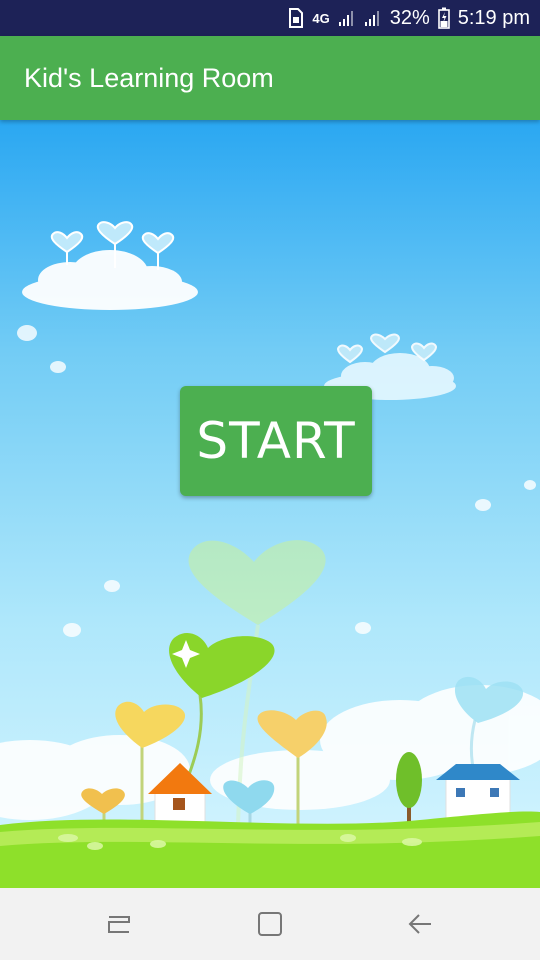 Image resolution: width=540 pixels, height=960 pixels. Describe the element at coordinates (478, 791) in the screenshot. I see `house-blue-roof` at that location.